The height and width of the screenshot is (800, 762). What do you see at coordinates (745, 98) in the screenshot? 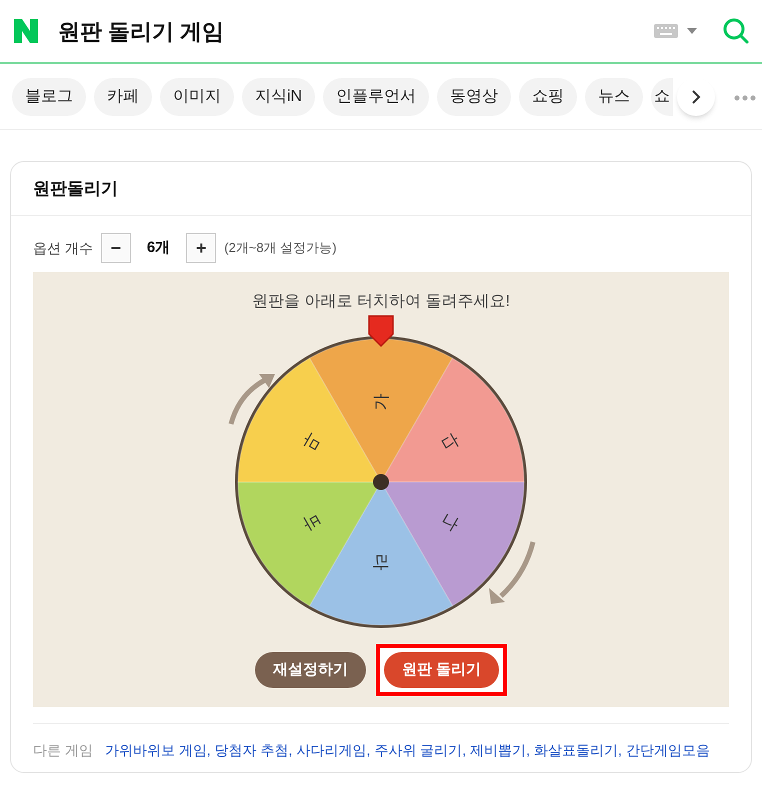
I see `more-icon` at bounding box center [745, 98].